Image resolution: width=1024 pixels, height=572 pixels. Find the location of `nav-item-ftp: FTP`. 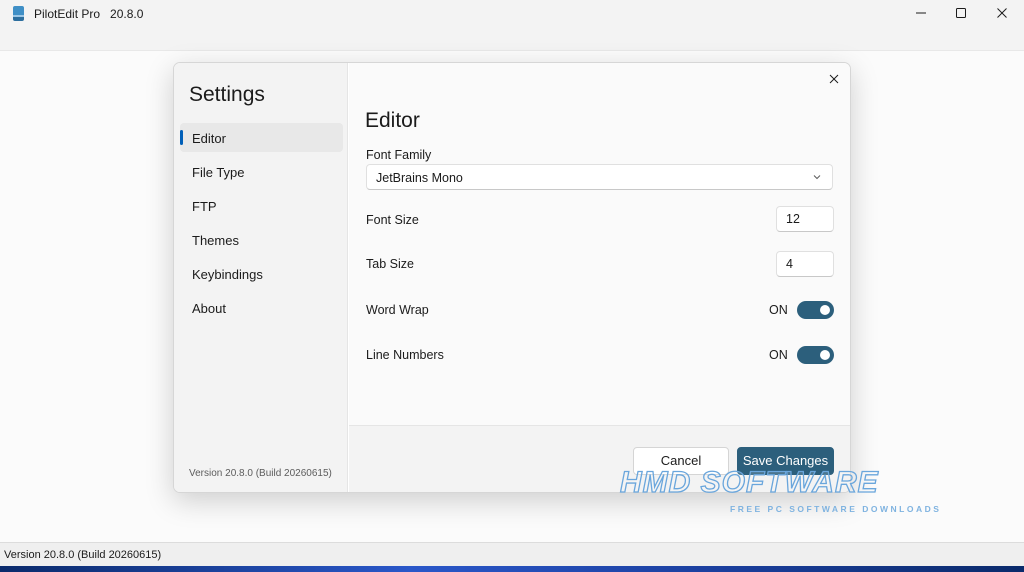

nav-item-ftp: FTP is located at coordinates (261, 205).